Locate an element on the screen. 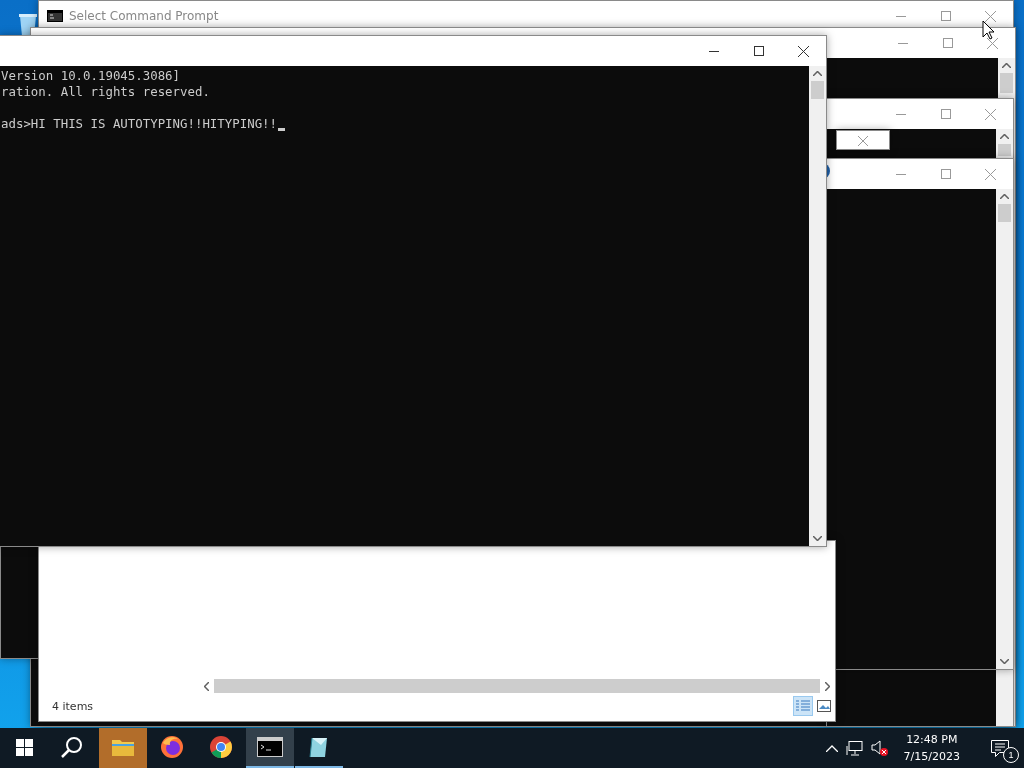  chrome-icon is located at coordinates (221, 747).